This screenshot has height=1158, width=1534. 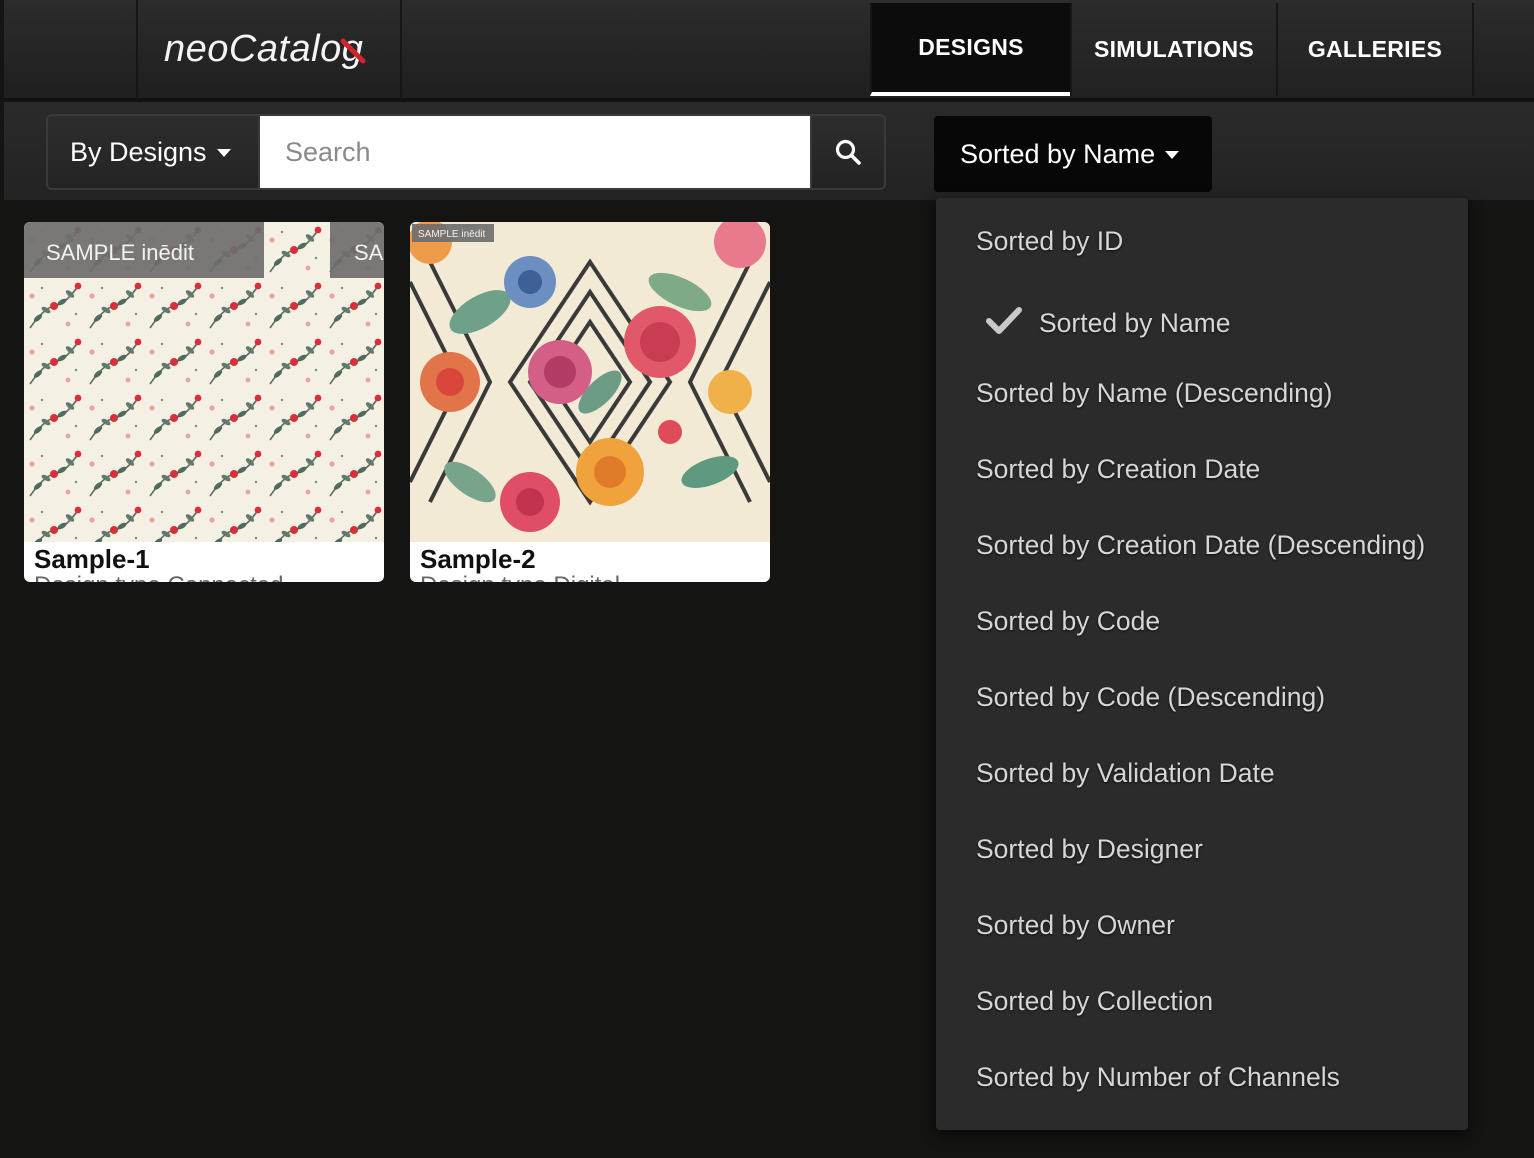 I want to click on app-logo: neoCatalog, so click(x=263, y=49).